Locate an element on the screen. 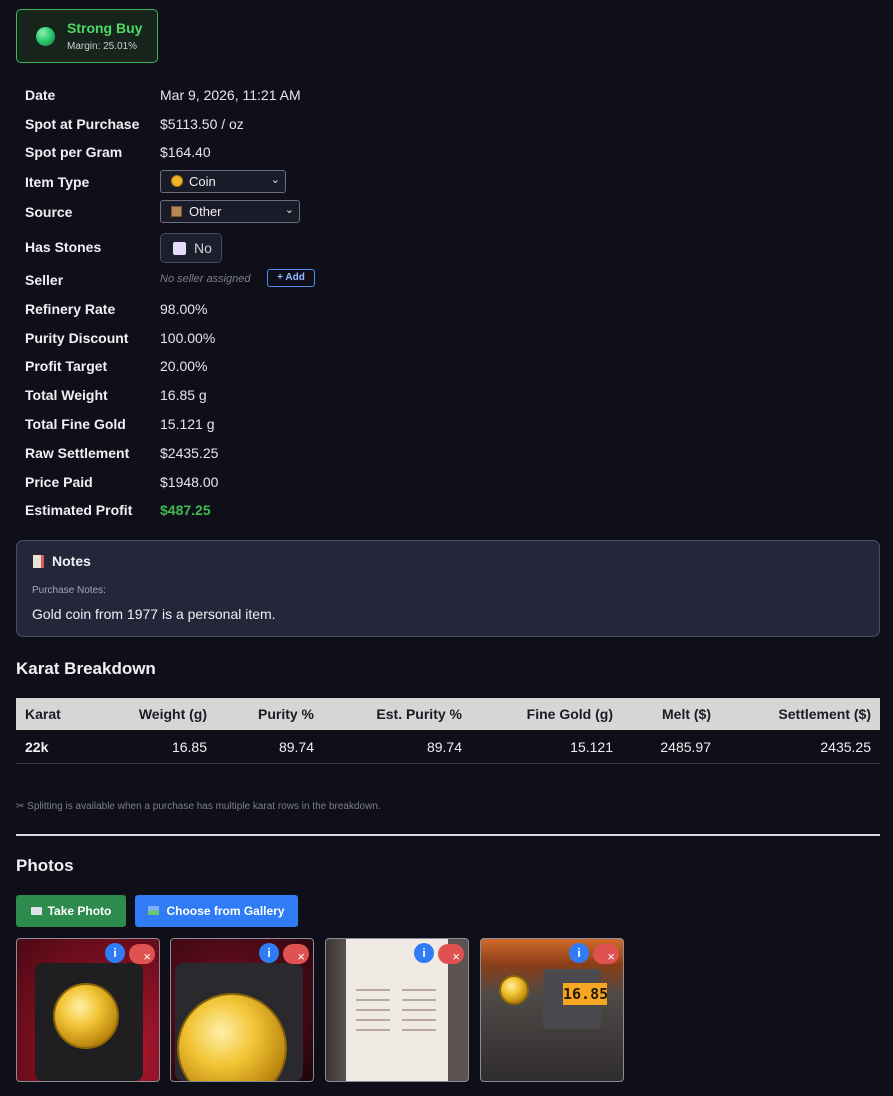 The height and width of the screenshot is (1096, 893). detail-label: Source is located at coordinates (49, 212).